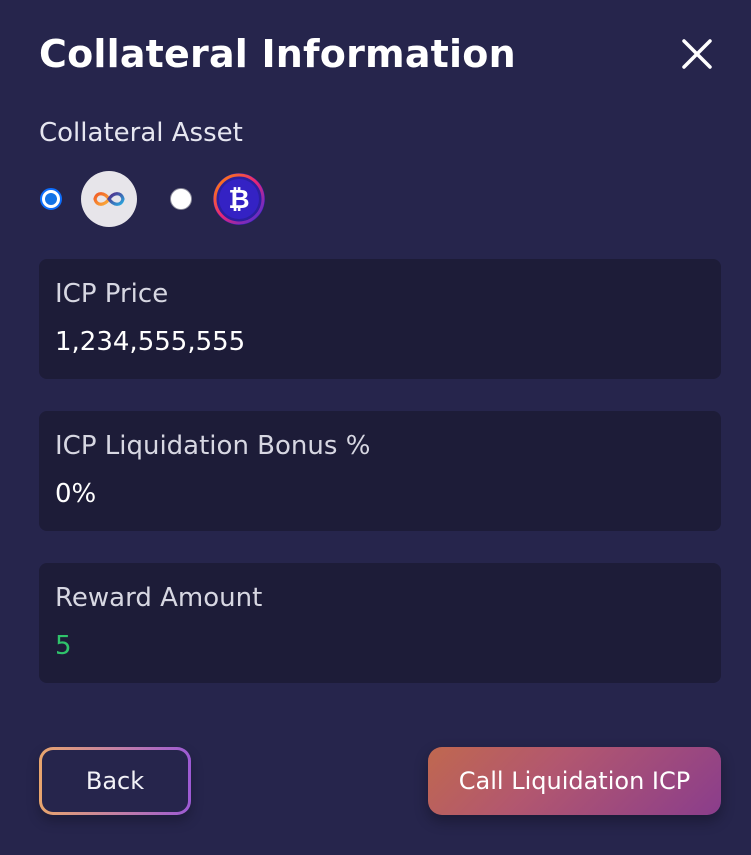  What do you see at coordinates (380, 623) in the screenshot?
I see `reward-amount-card: Reward Amount 5` at bounding box center [380, 623].